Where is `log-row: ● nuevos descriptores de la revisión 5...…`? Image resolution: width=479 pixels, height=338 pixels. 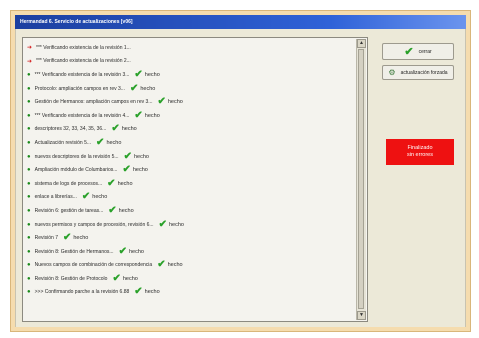 log-row: ● nuevos descriptores de la revisión 5...… is located at coordinates (189, 157).